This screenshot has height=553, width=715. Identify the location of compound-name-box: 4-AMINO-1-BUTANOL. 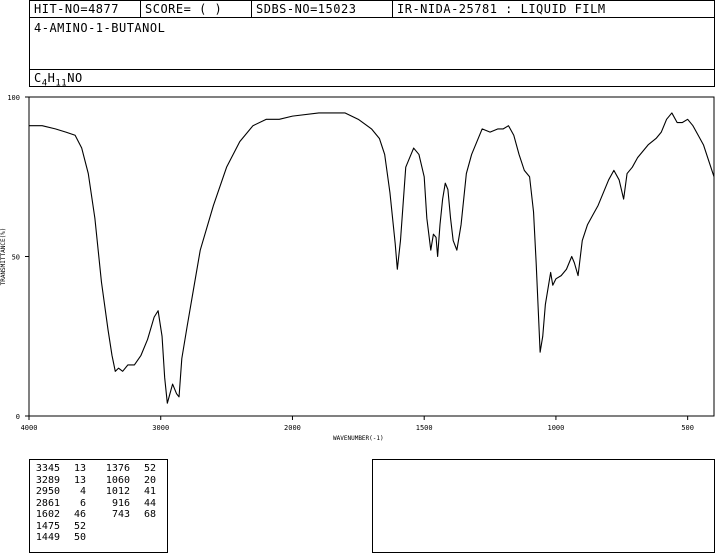
(372, 43).